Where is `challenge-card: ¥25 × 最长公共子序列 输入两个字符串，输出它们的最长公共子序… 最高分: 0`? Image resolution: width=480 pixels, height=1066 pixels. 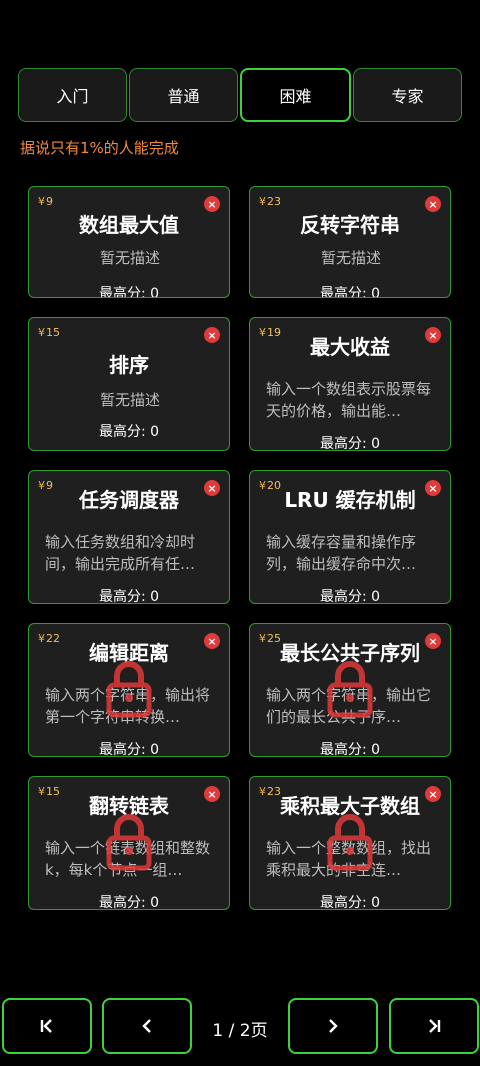
challenge-card: ¥25 × 最长公共子序列 输入两个字符串，输出它们的最长公共子序… 最高分: 0 is located at coordinates (350, 690).